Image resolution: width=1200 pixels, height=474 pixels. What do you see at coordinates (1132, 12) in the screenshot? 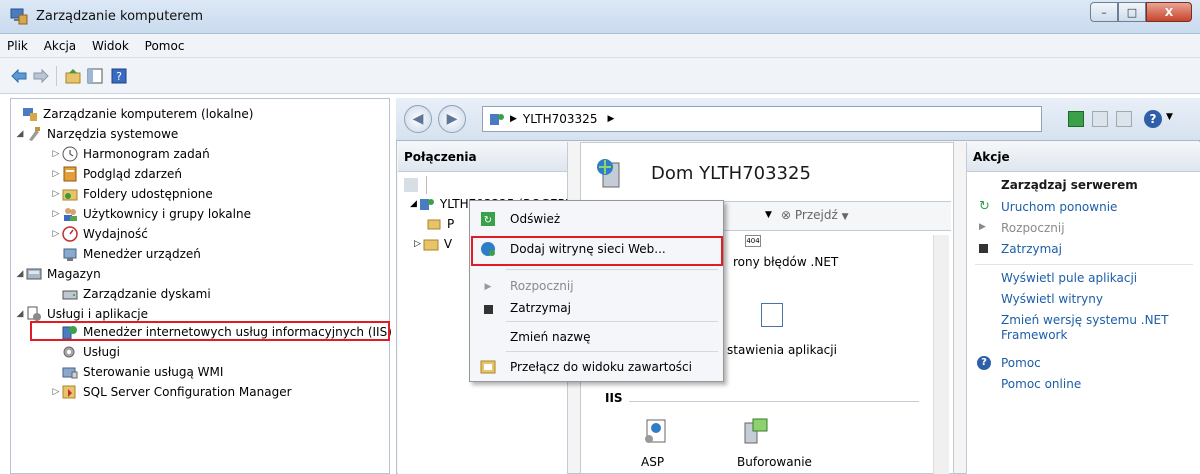
I see `maximize-button: □` at bounding box center [1132, 12].